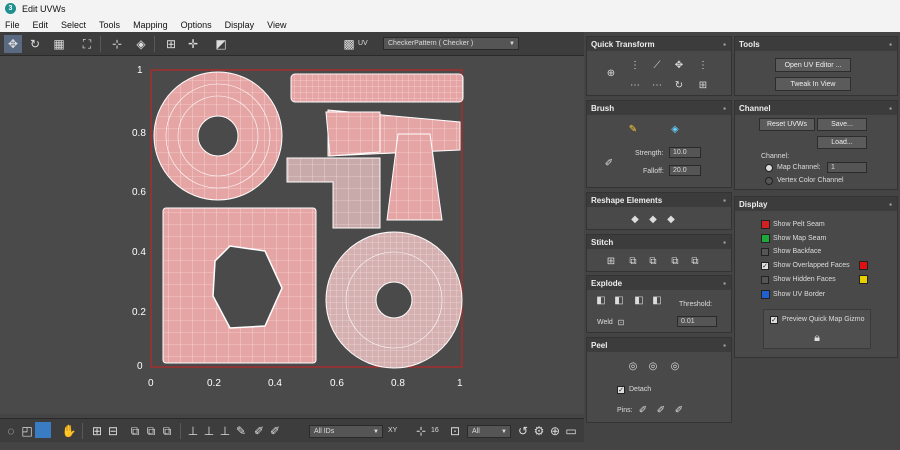 The height and width of the screenshot is (450, 900). Describe the element at coordinates (41, 25) in the screenshot. I see `menu-edit: Edit` at that location.